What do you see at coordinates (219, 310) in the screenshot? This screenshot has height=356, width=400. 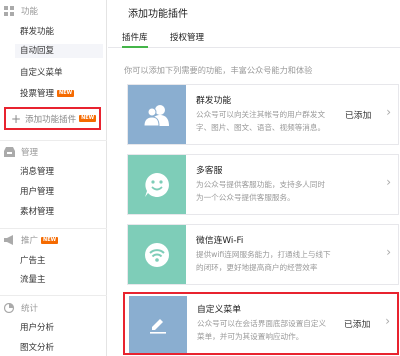 I see `plugin-name: 自定义菜单` at bounding box center [219, 310].